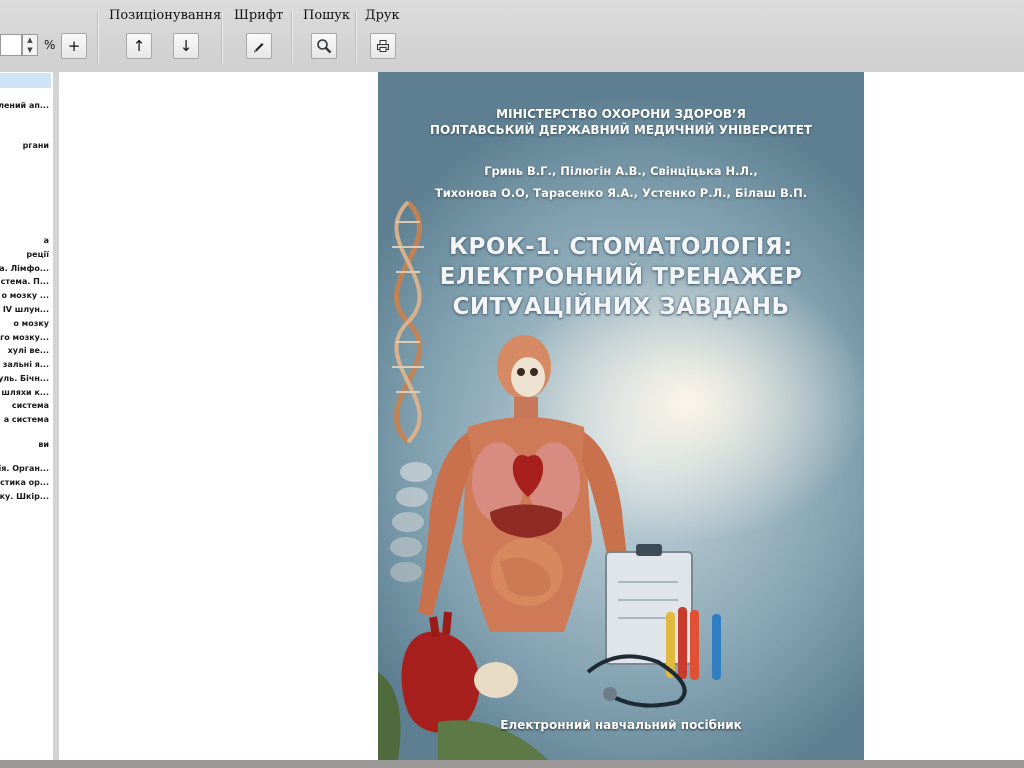 The height and width of the screenshot is (768, 1024). What do you see at coordinates (74, 46) in the screenshot?
I see `zoom-in-button: +` at bounding box center [74, 46].